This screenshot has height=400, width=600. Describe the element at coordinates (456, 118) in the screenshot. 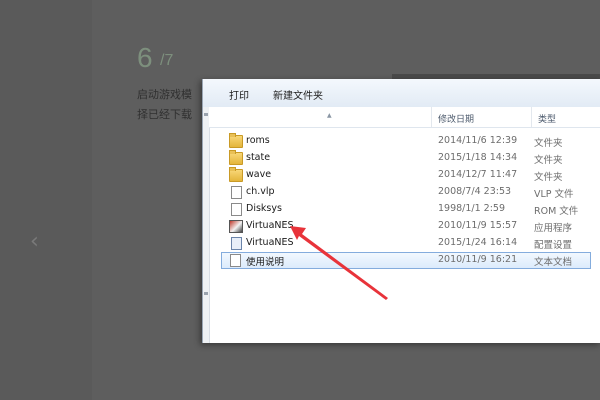

I see `column-date: 修改日期` at that location.